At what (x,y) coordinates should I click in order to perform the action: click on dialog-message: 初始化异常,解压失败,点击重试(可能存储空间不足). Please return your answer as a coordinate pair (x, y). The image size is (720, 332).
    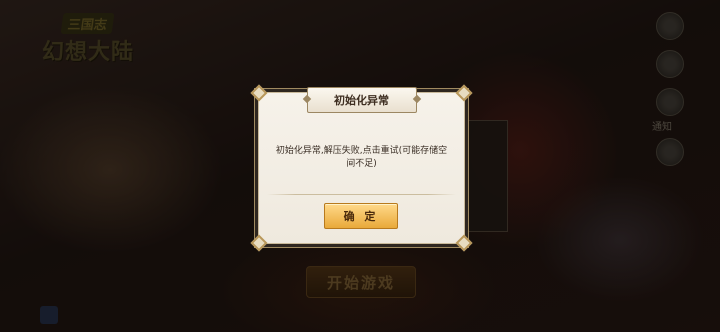
    Looking at the image, I should click on (361, 157).